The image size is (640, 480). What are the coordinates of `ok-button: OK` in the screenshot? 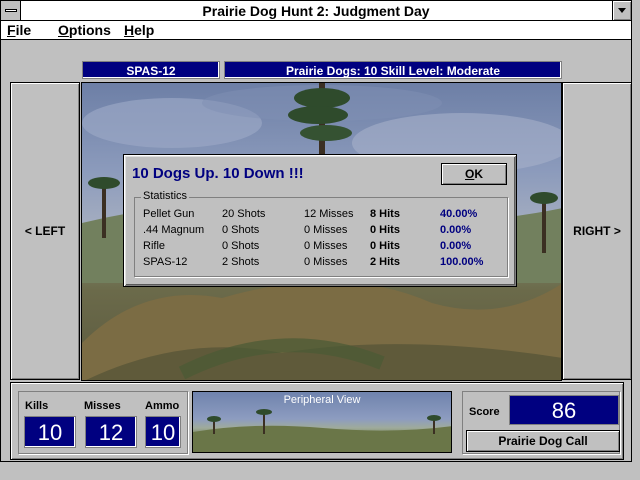 It's located at (474, 174).